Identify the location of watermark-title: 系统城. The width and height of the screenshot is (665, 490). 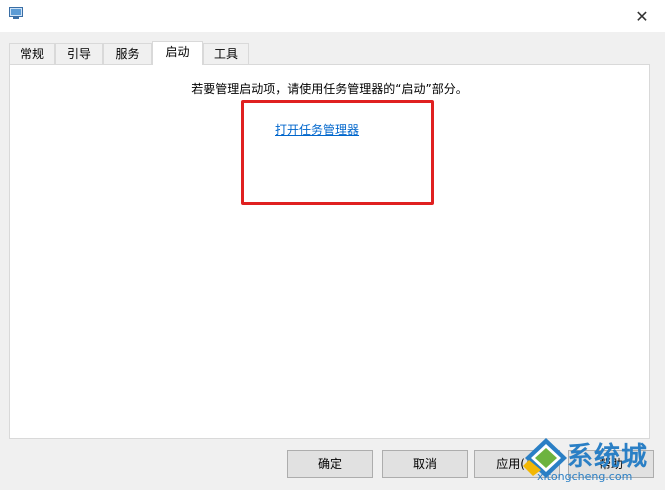
(608, 457).